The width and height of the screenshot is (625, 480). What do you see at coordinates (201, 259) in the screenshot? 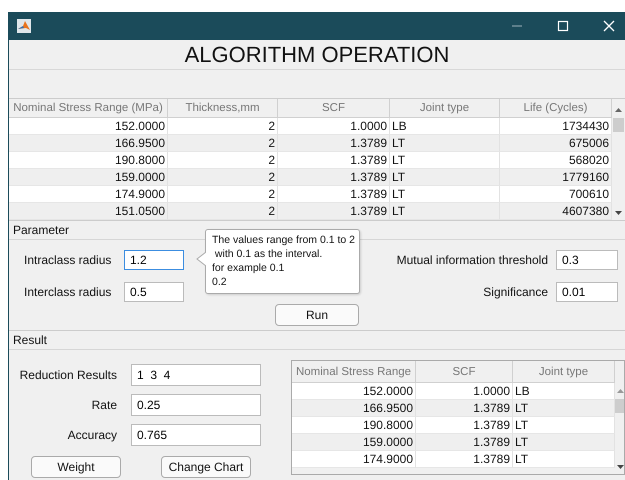
I see `tooltip-pointer-icon` at bounding box center [201, 259].